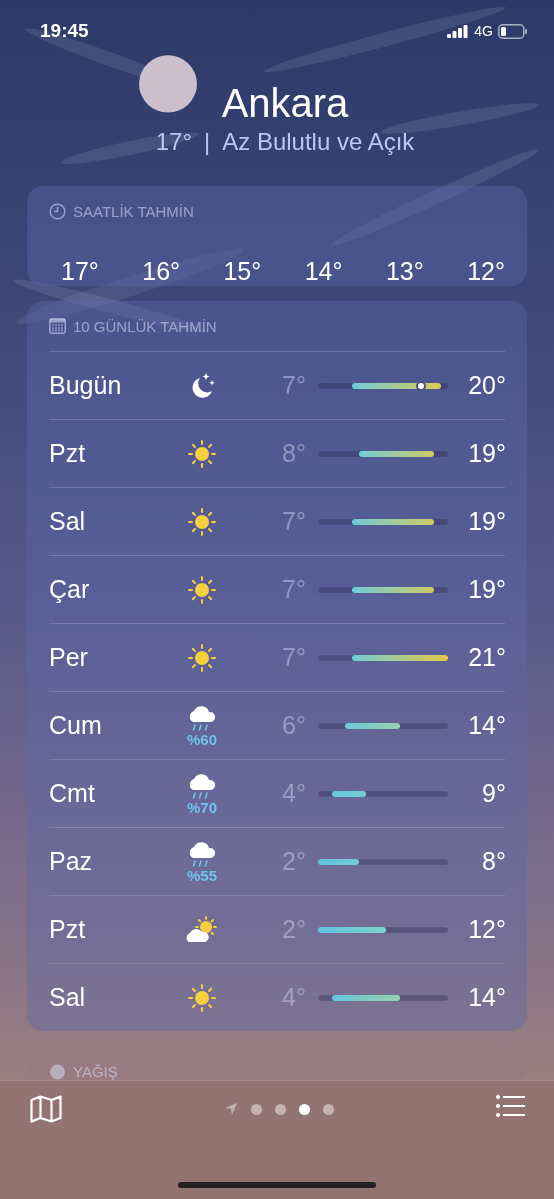 The height and width of the screenshot is (1199, 554). What do you see at coordinates (69, 657) in the screenshot?
I see `day-label: Per` at bounding box center [69, 657].